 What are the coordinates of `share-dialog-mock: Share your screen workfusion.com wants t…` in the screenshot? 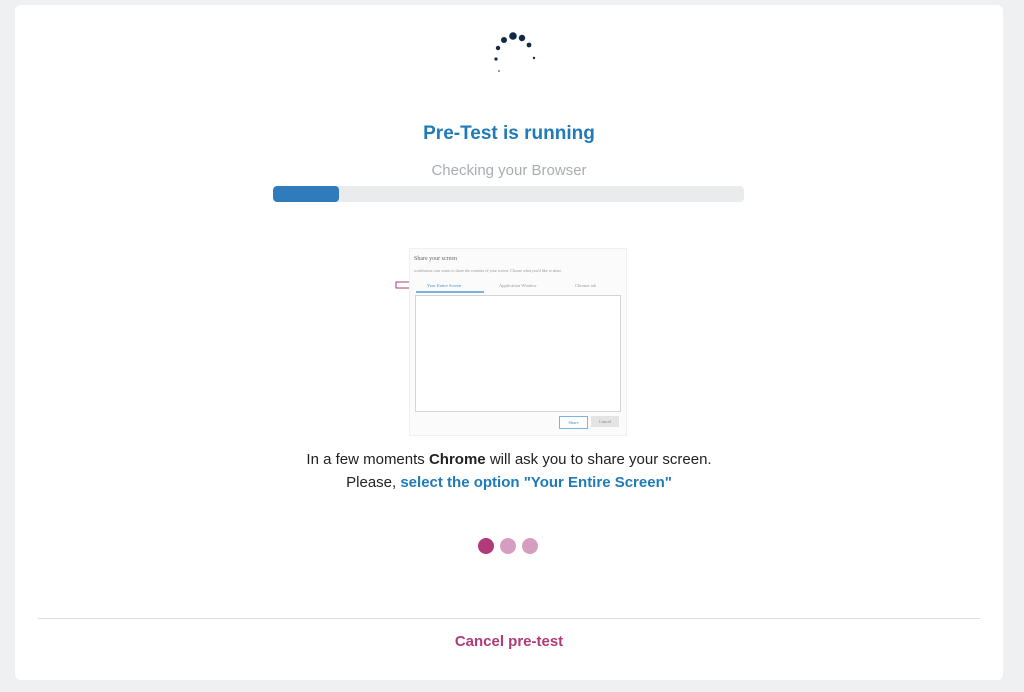 It's located at (518, 342).